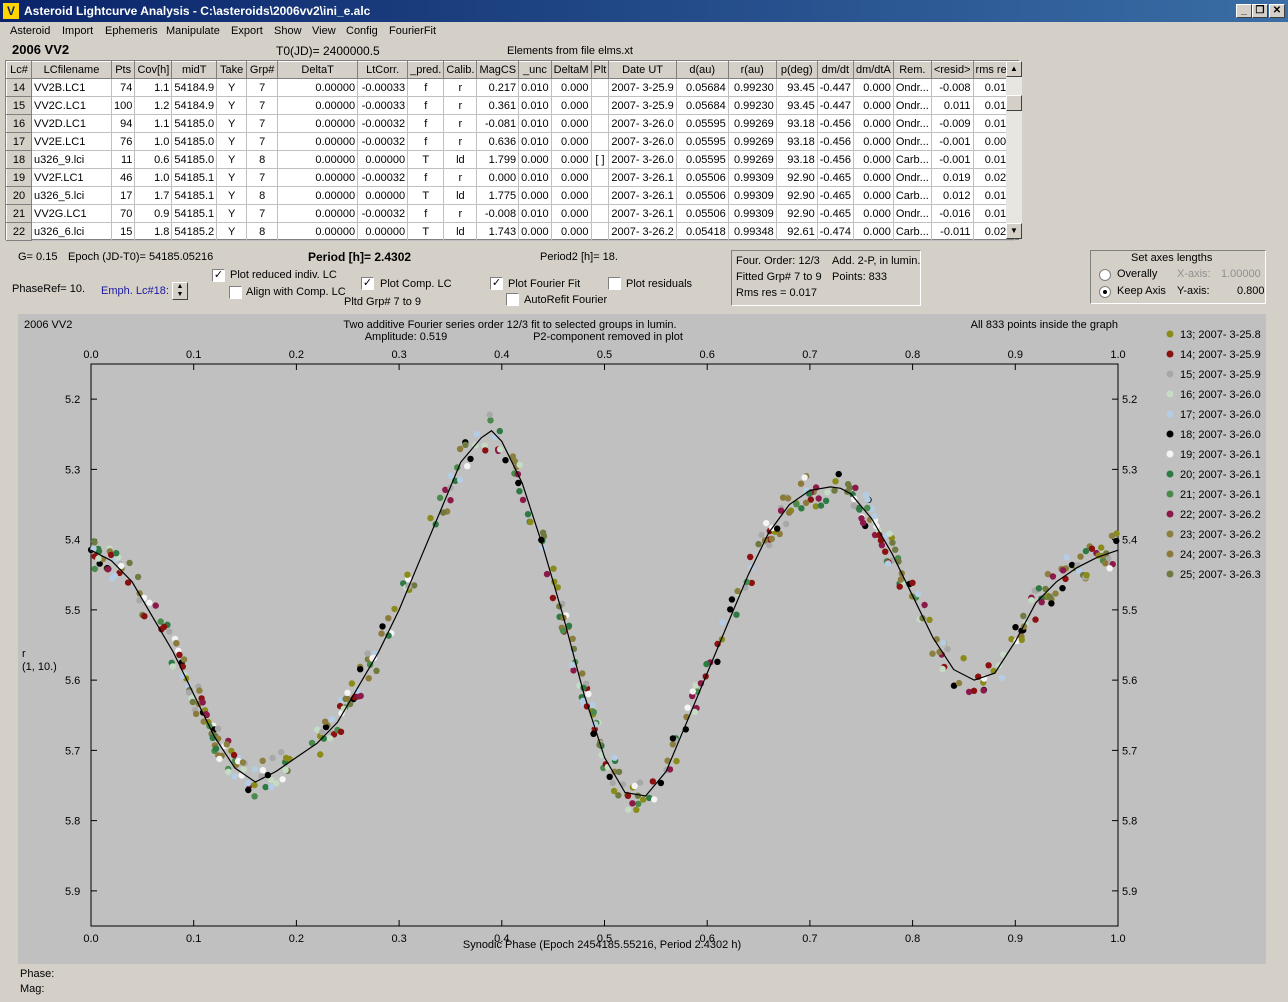 The height and width of the screenshot is (1002, 1288). Describe the element at coordinates (123, 231) in the screenshot. I see `table-cell: 15` at that location.